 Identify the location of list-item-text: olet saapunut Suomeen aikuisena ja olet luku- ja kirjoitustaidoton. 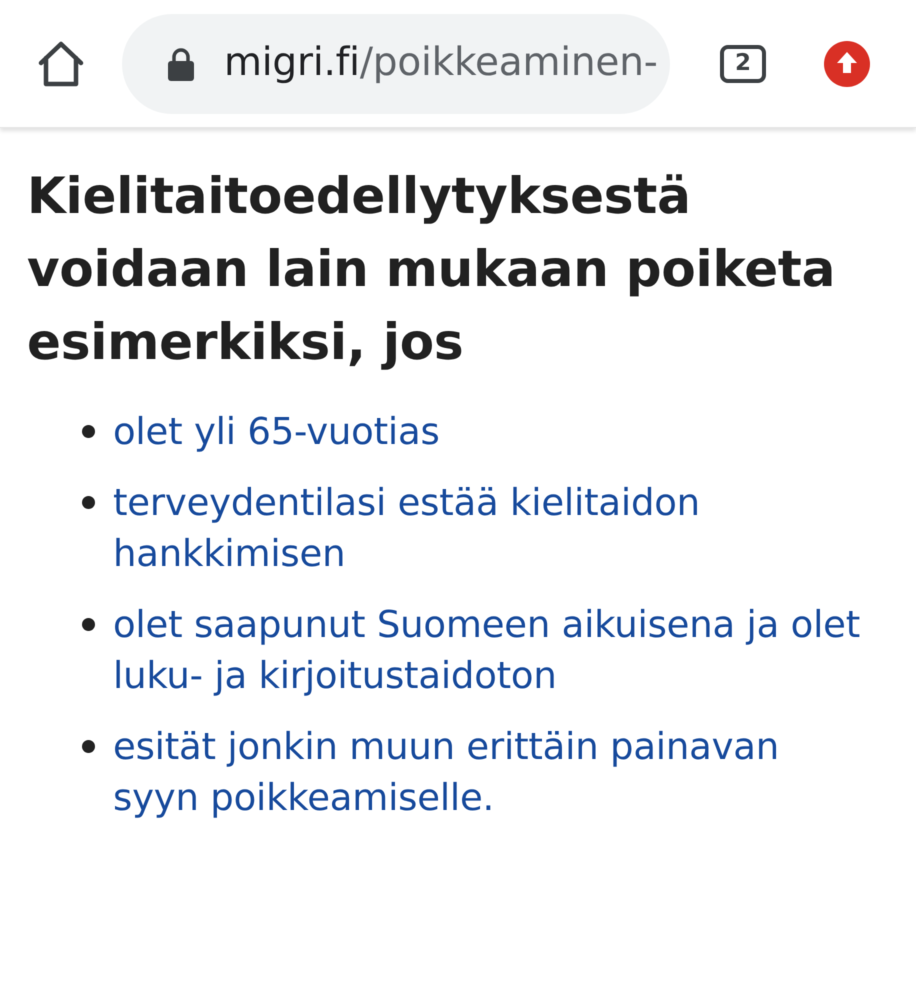
(487, 650).